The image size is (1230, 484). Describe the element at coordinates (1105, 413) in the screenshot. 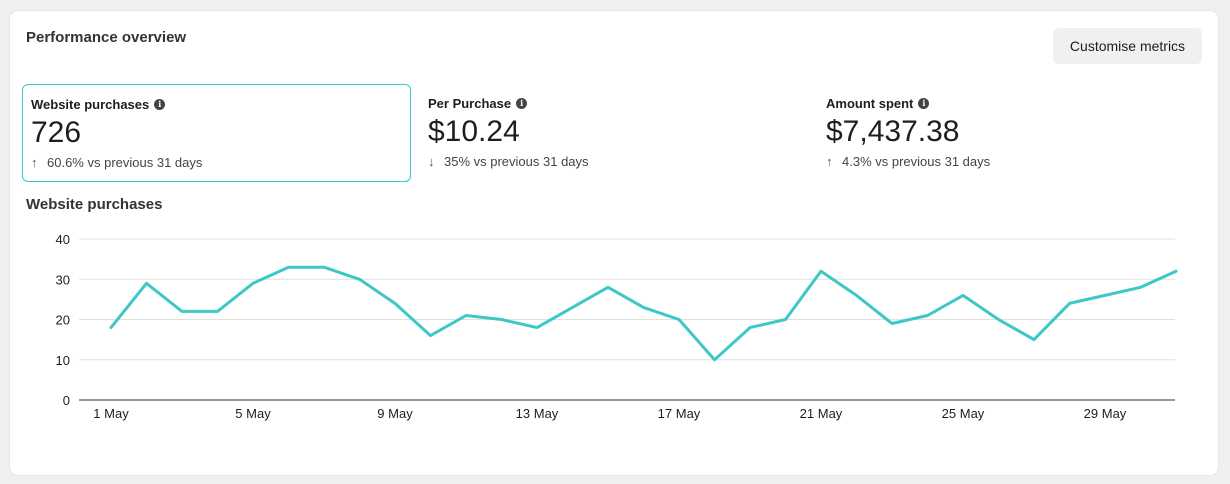

I see `x-tick-label: 29 May` at that location.